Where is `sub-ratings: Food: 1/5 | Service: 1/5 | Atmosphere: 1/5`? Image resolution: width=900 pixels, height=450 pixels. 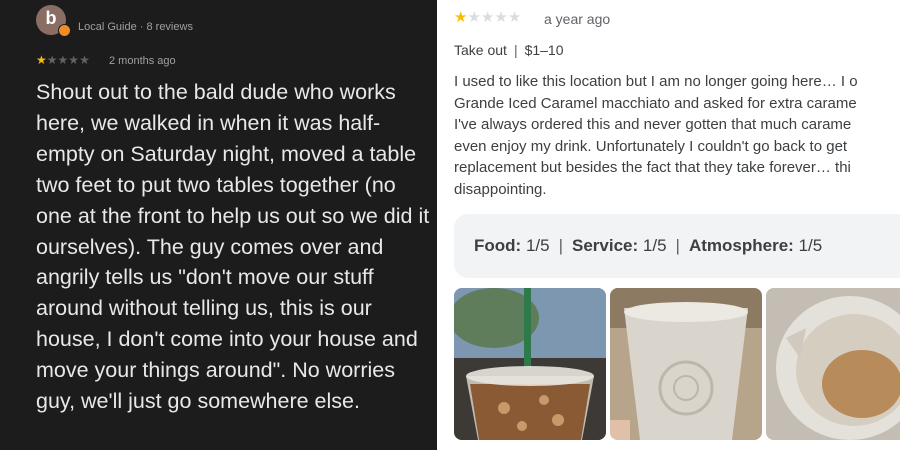 sub-ratings: Food: 1/5 | Service: 1/5 | Atmosphere: 1/5 is located at coordinates (648, 246).